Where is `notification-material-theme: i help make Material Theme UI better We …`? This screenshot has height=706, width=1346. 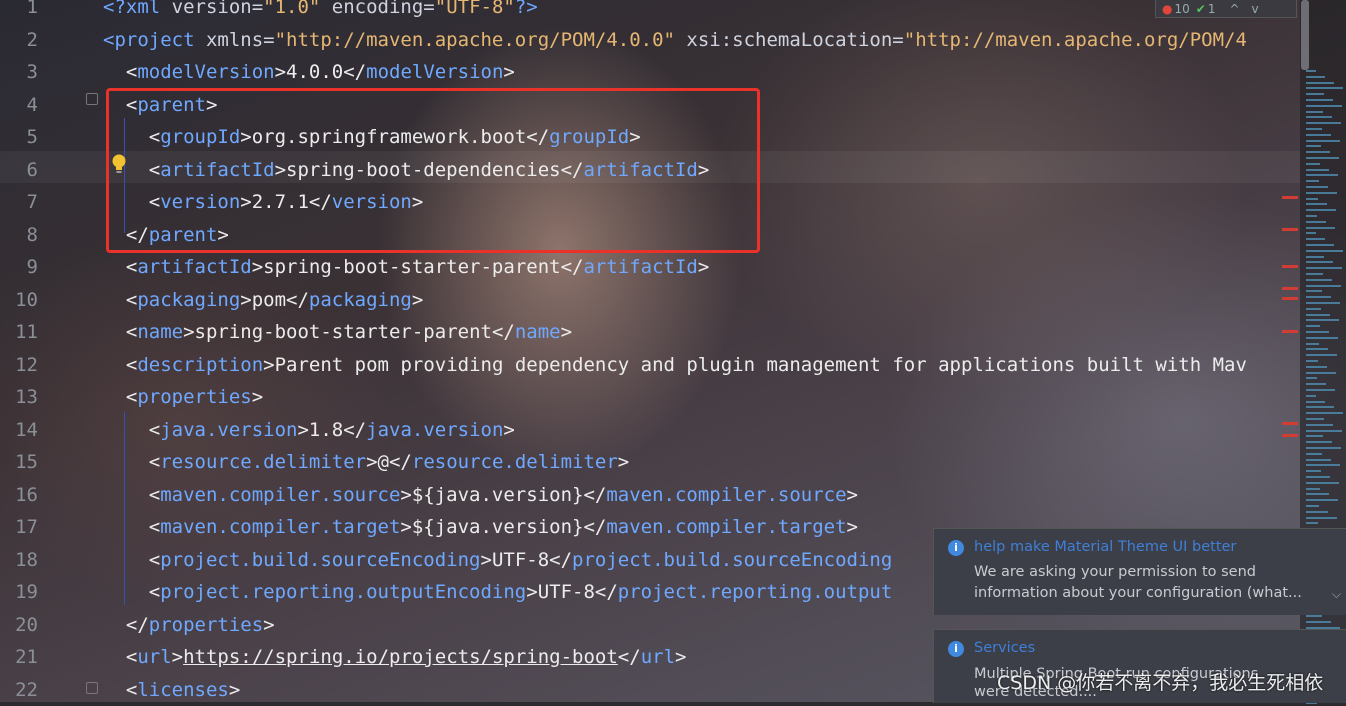
notification-material-theme: i help make Material Theme UI better We … is located at coordinates (1139, 571).